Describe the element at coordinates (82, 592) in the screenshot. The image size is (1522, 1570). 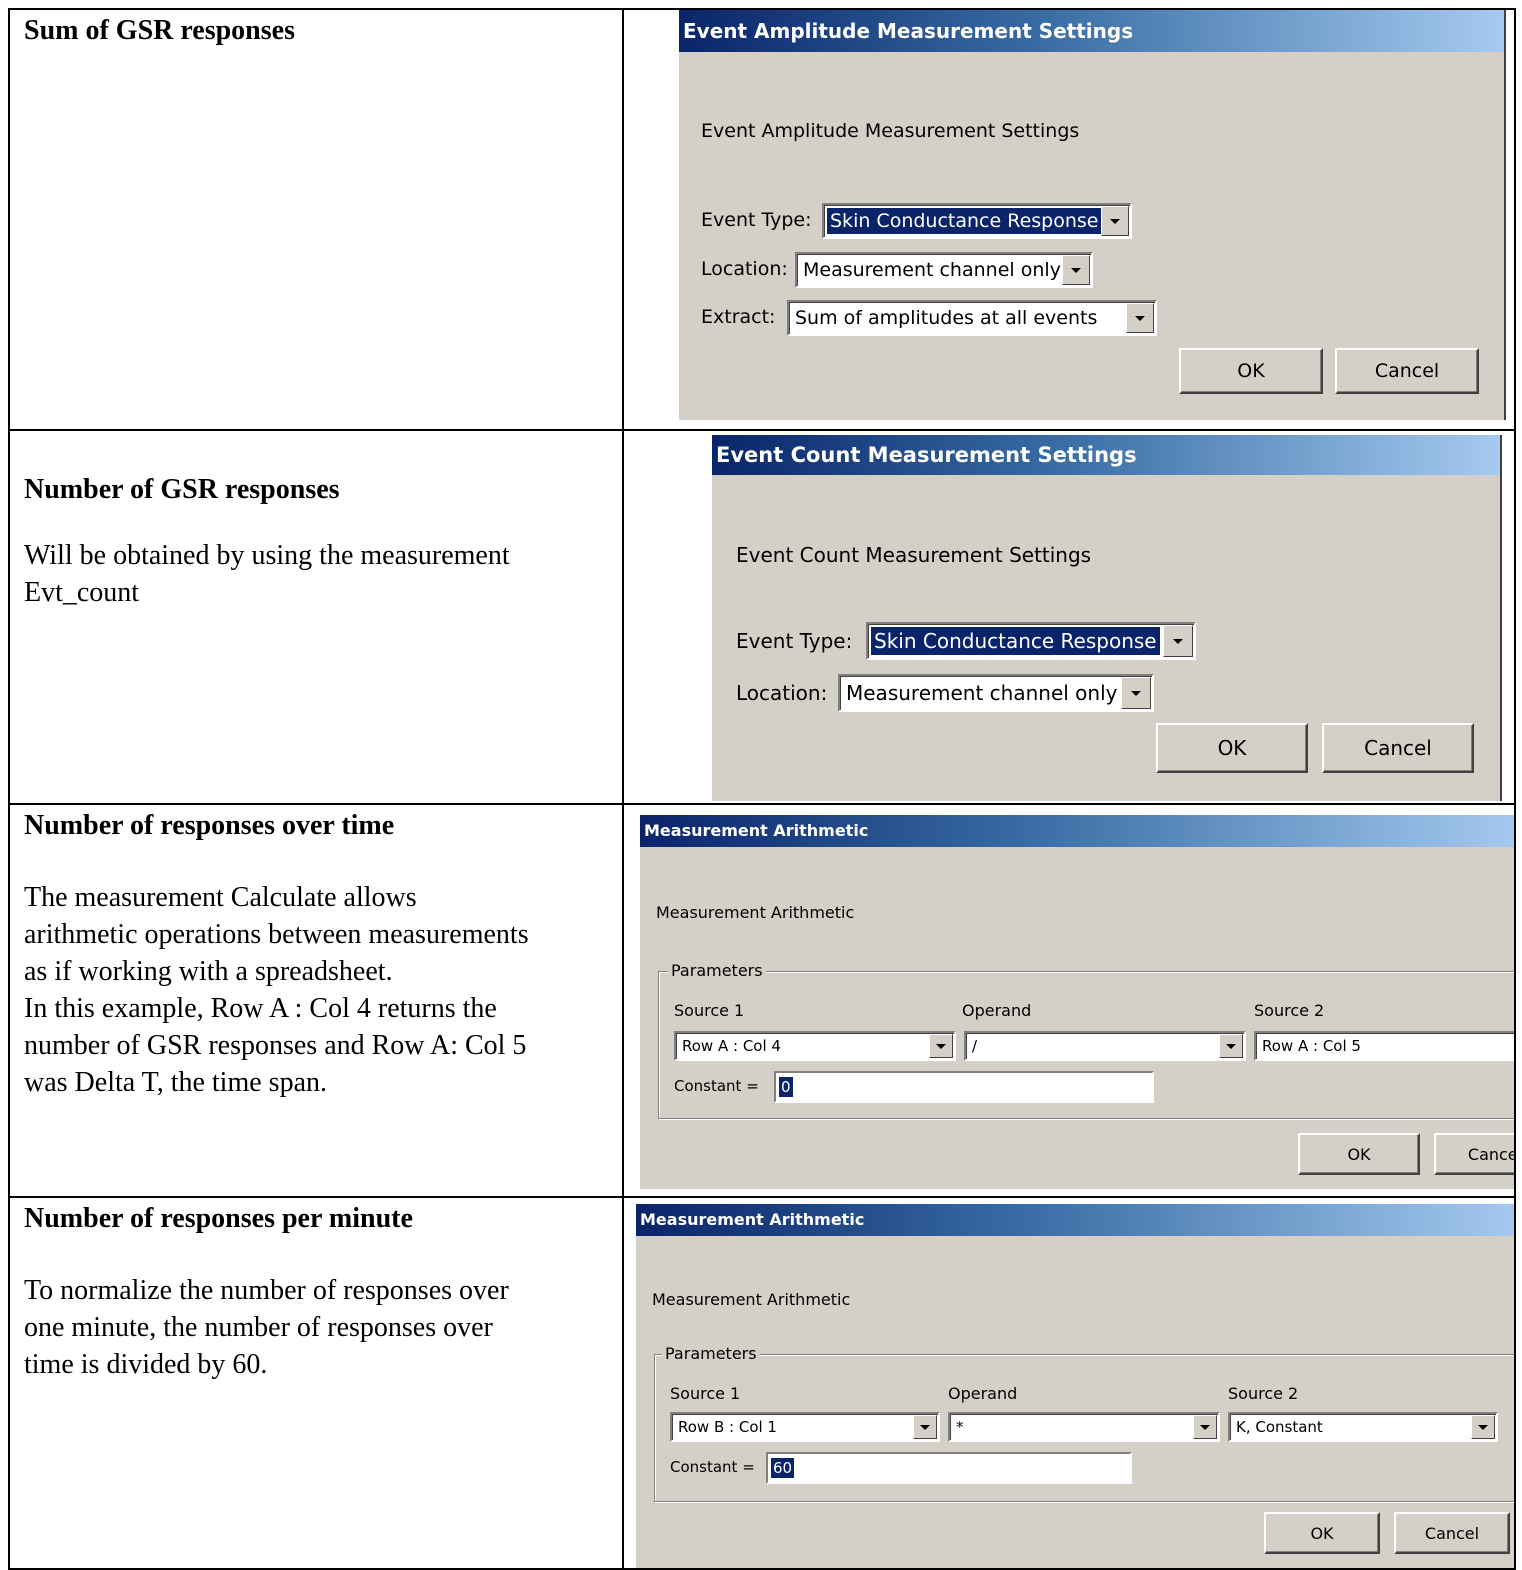
I see `row-description-line: Evt_count` at that location.